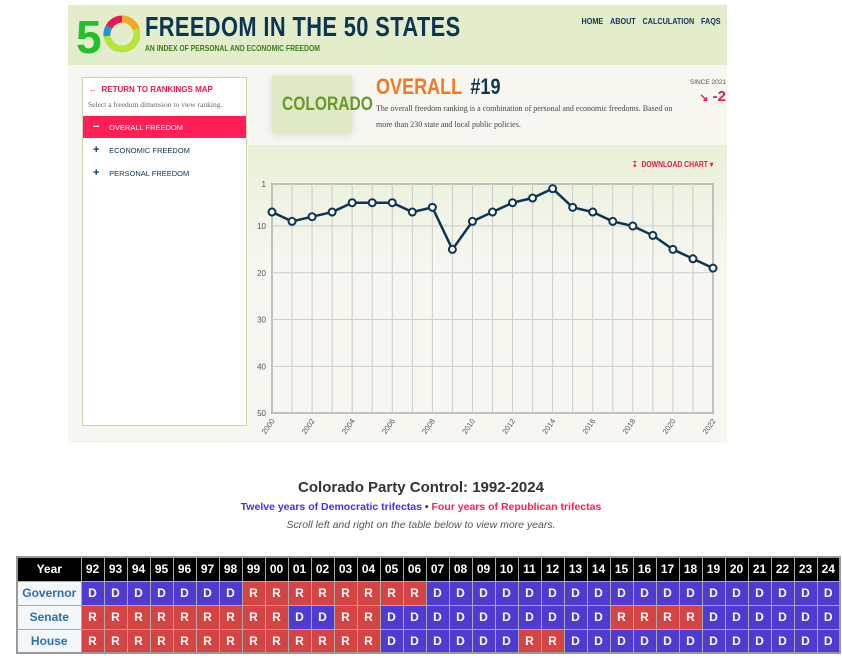 The height and width of the screenshot is (658, 842). Describe the element at coordinates (672, 164) in the screenshot. I see `download-chart-button: ↧ DOWNLOAD CHART ▾` at that location.